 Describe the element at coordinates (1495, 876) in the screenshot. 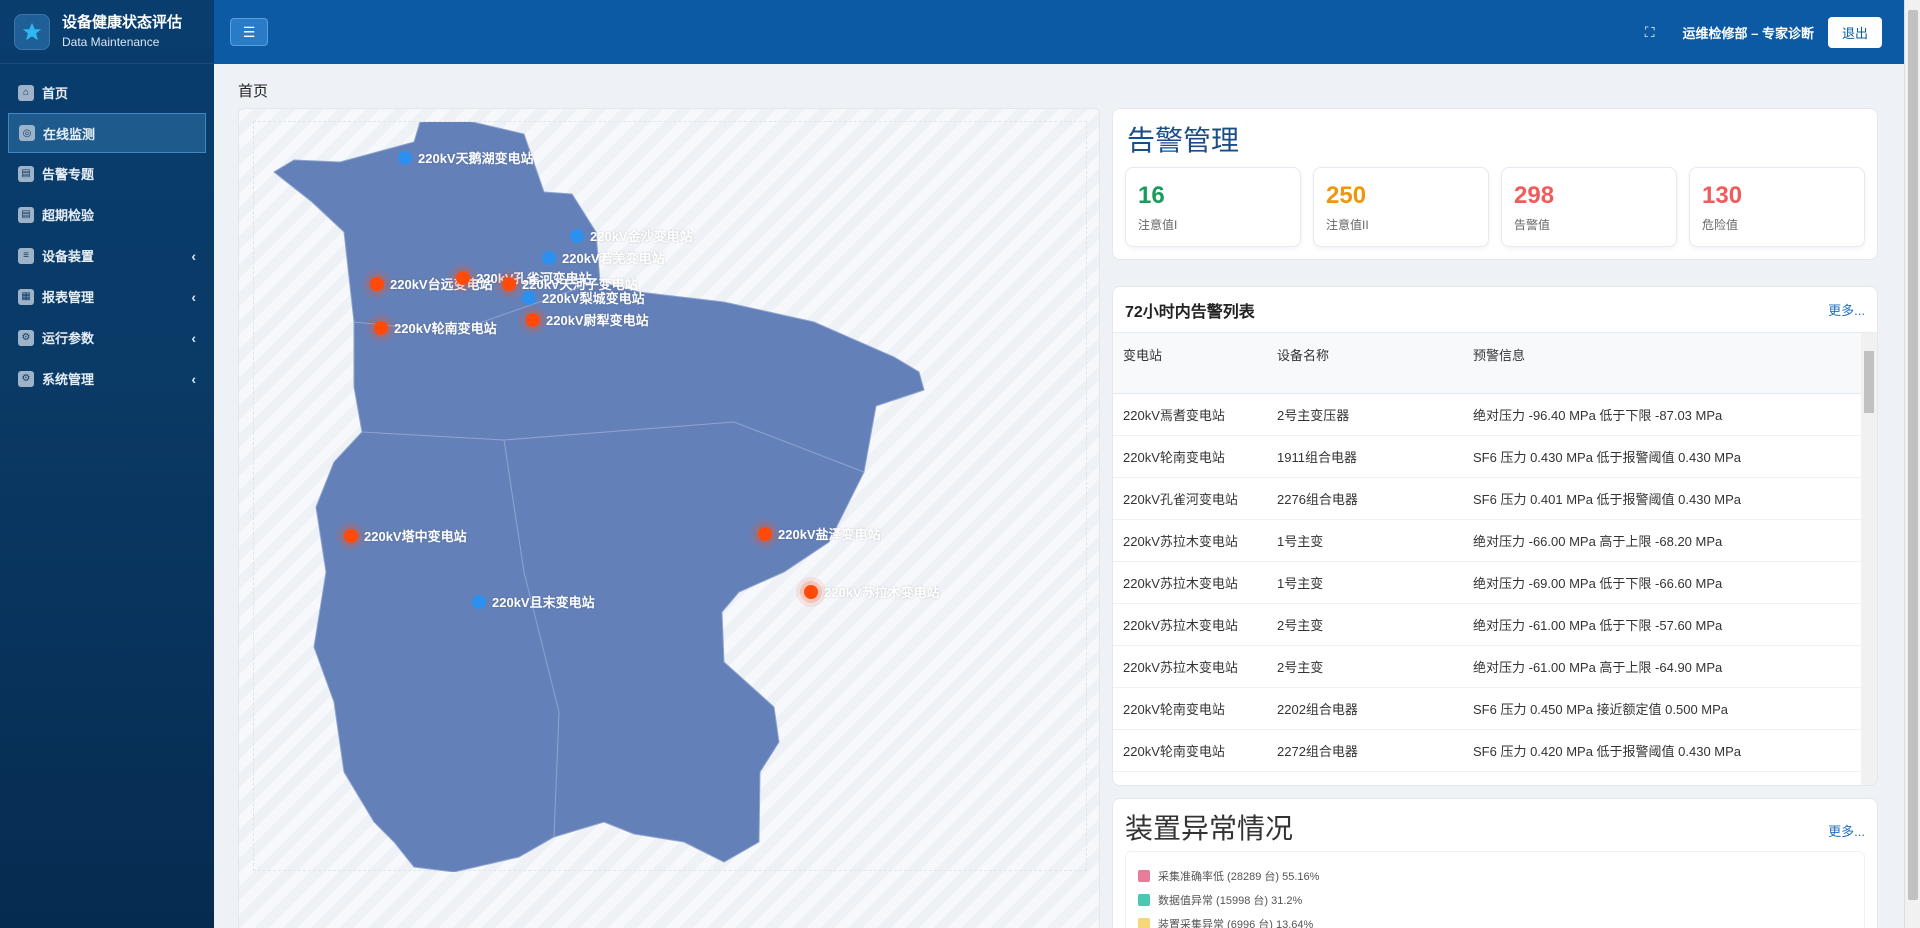

I see `legend-item: 采集准确率低 (28289 台) 55.16%` at that location.